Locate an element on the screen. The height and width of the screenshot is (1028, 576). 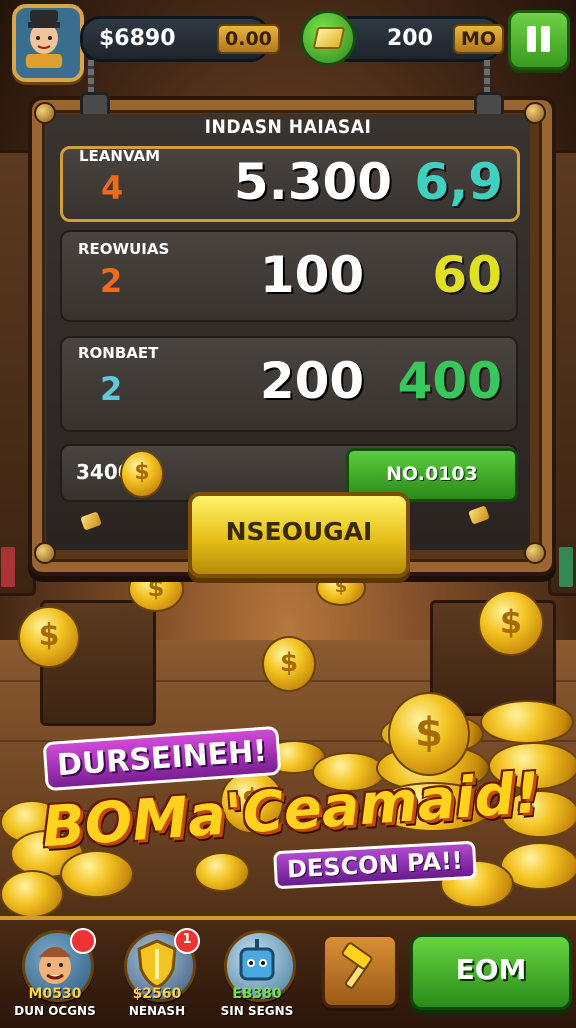
row-label: LEANVAM is located at coordinates (120, 156).